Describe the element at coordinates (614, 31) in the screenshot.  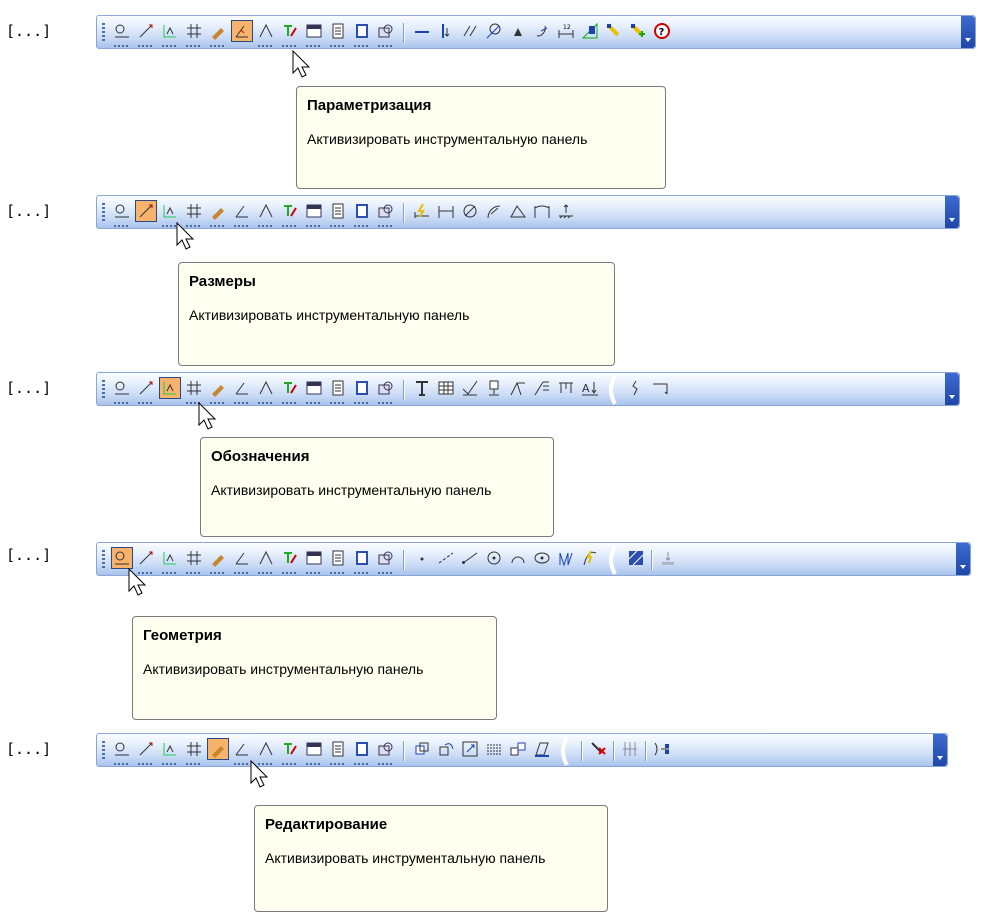
I see `delete-constraints-button` at that location.